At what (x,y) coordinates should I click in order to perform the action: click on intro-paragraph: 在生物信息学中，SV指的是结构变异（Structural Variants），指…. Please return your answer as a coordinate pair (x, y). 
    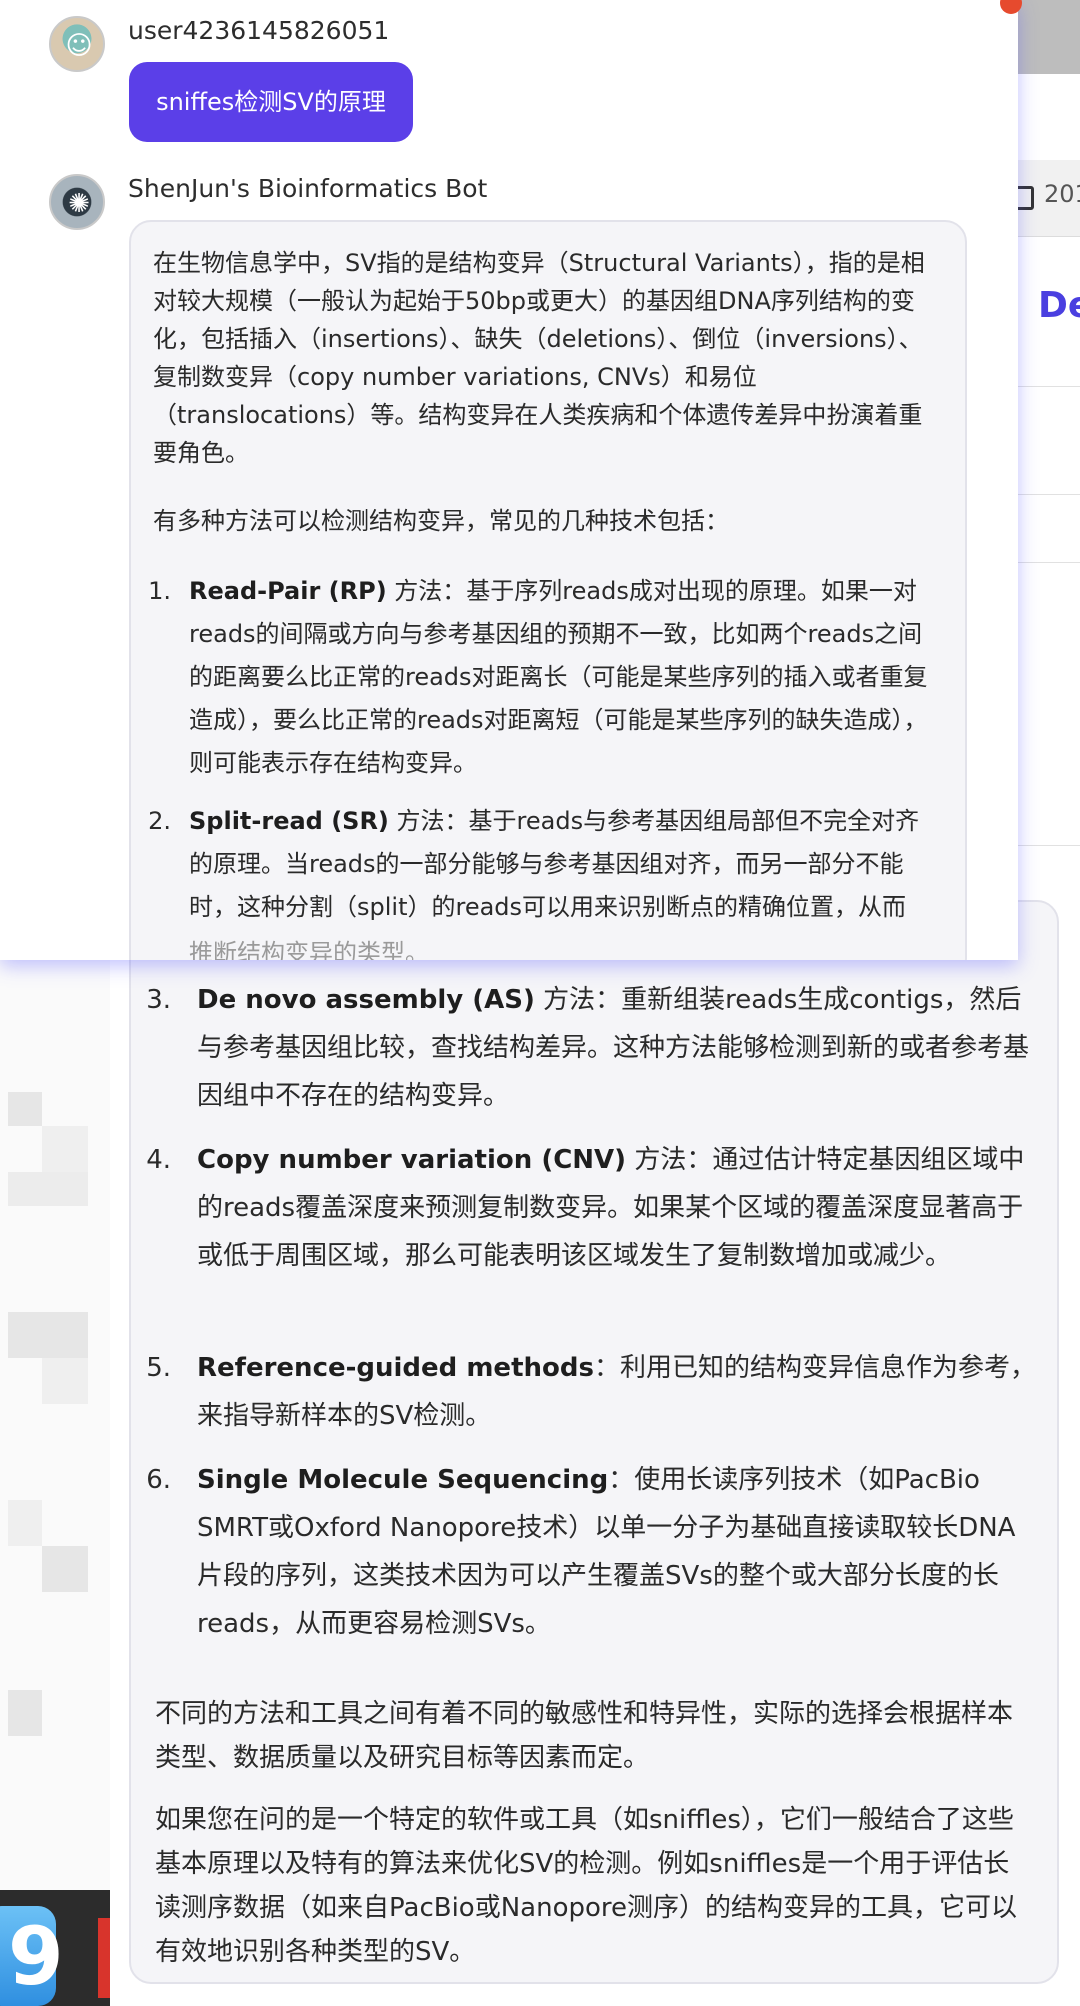
    Looking at the image, I should click on (539, 358).